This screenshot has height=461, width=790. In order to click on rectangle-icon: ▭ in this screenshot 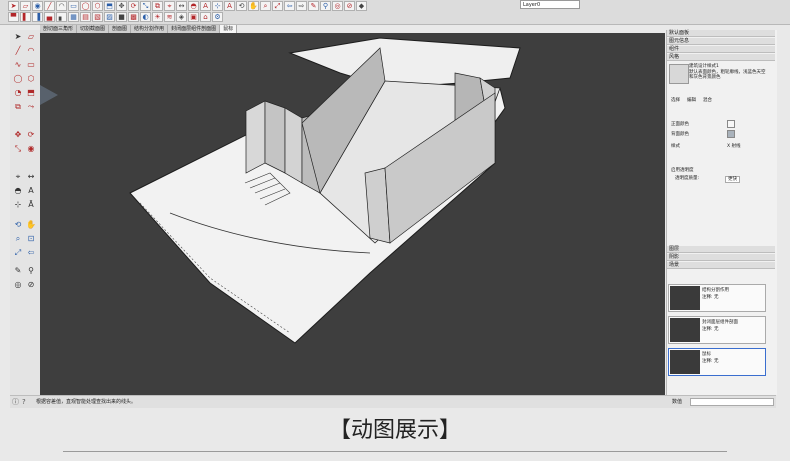, I will do `click(31, 65)`.